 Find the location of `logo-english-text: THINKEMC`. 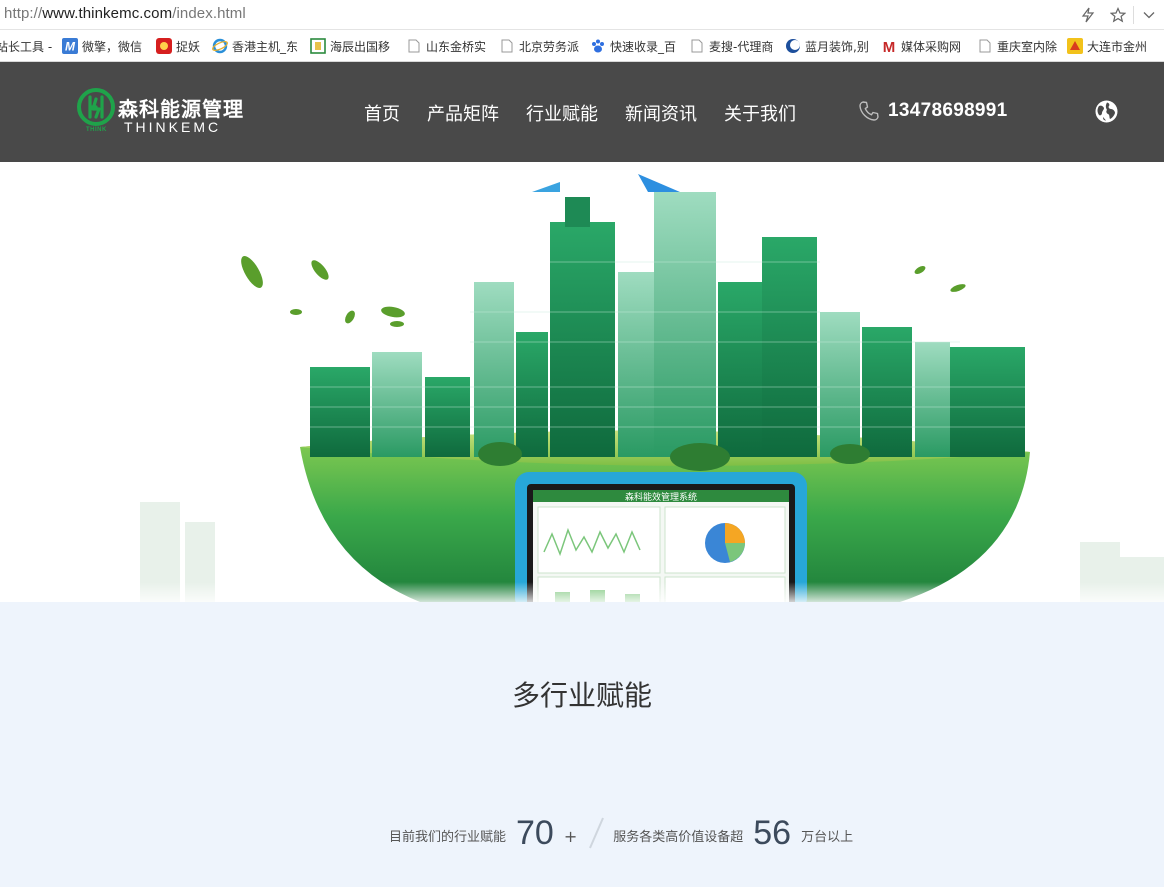

logo-english-text: THINKEMC is located at coordinates (173, 127).